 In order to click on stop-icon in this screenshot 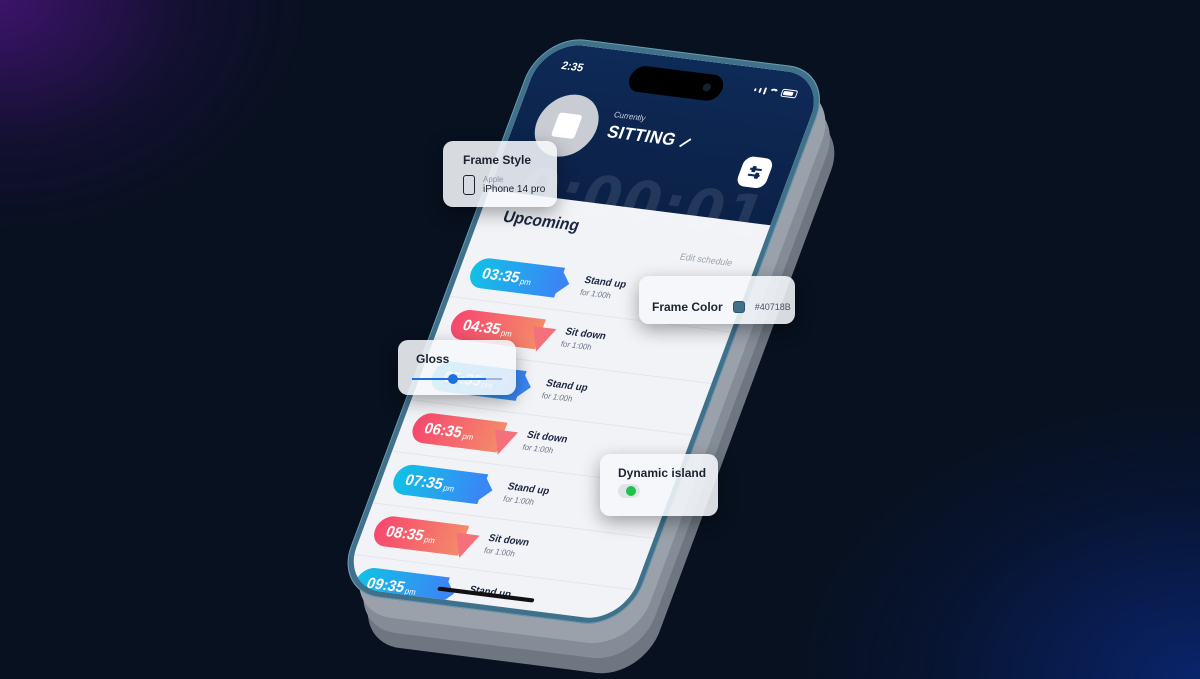, I will do `click(566, 126)`.